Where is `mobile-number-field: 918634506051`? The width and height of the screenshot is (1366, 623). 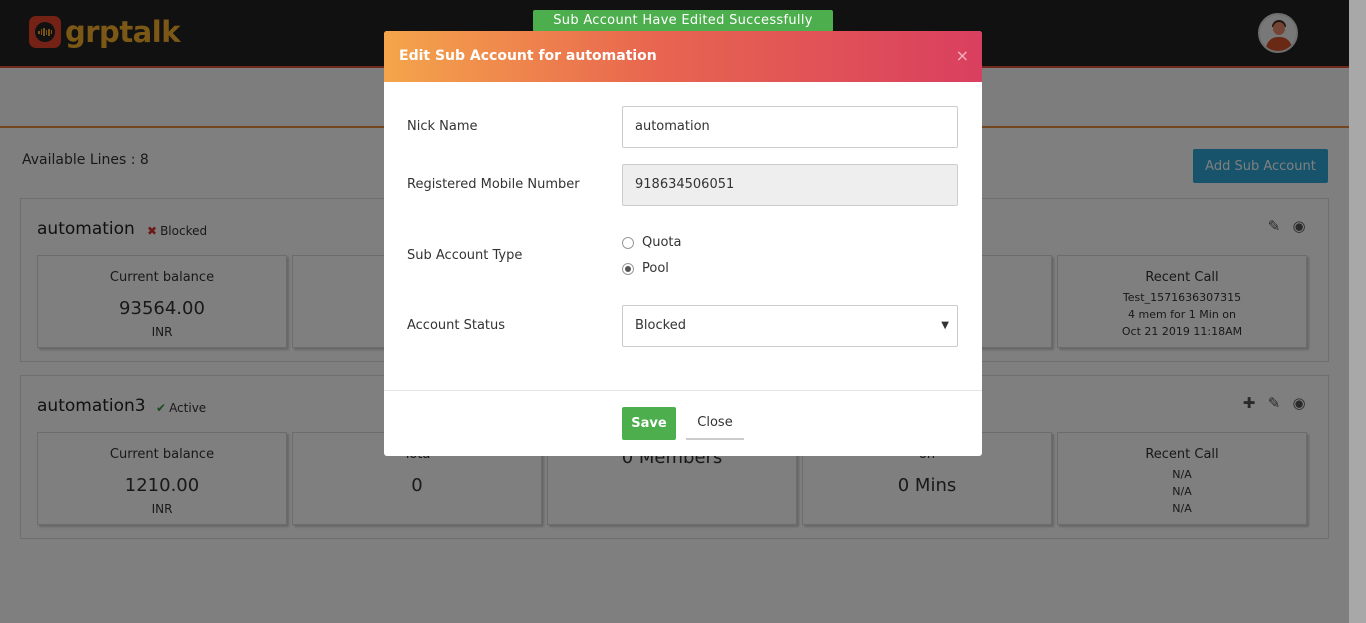 mobile-number-field: 918634506051 is located at coordinates (790, 185).